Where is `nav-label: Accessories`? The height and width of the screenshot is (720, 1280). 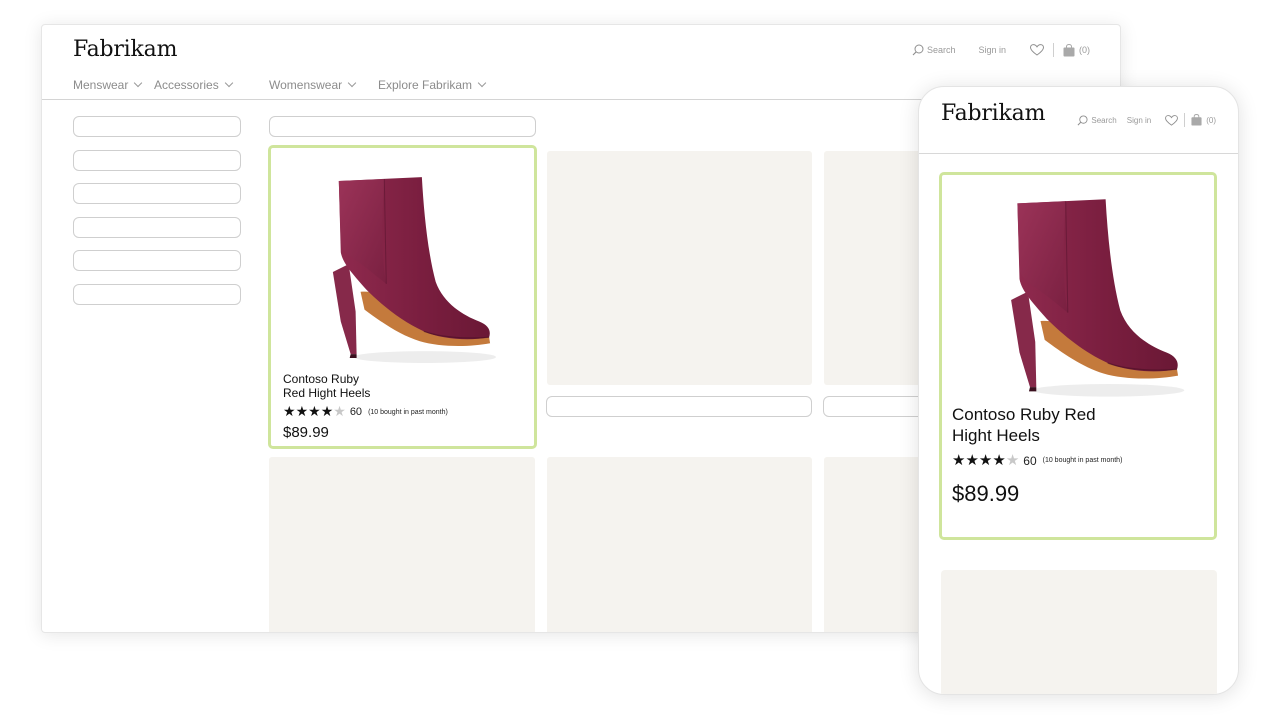 nav-label: Accessories is located at coordinates (186, 85).